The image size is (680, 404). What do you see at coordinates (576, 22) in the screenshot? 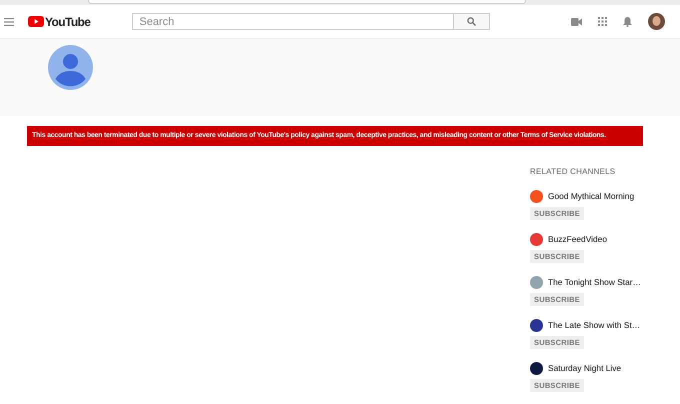
I see `video-camera-icon` at bounding box center [576, 22].